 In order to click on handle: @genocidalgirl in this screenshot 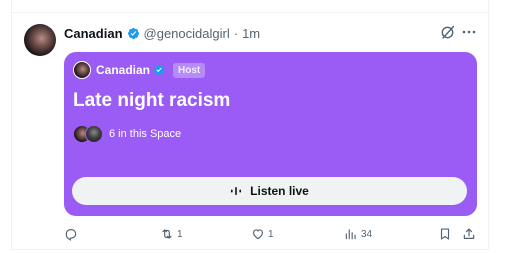, I will do `click(187, 33)`.